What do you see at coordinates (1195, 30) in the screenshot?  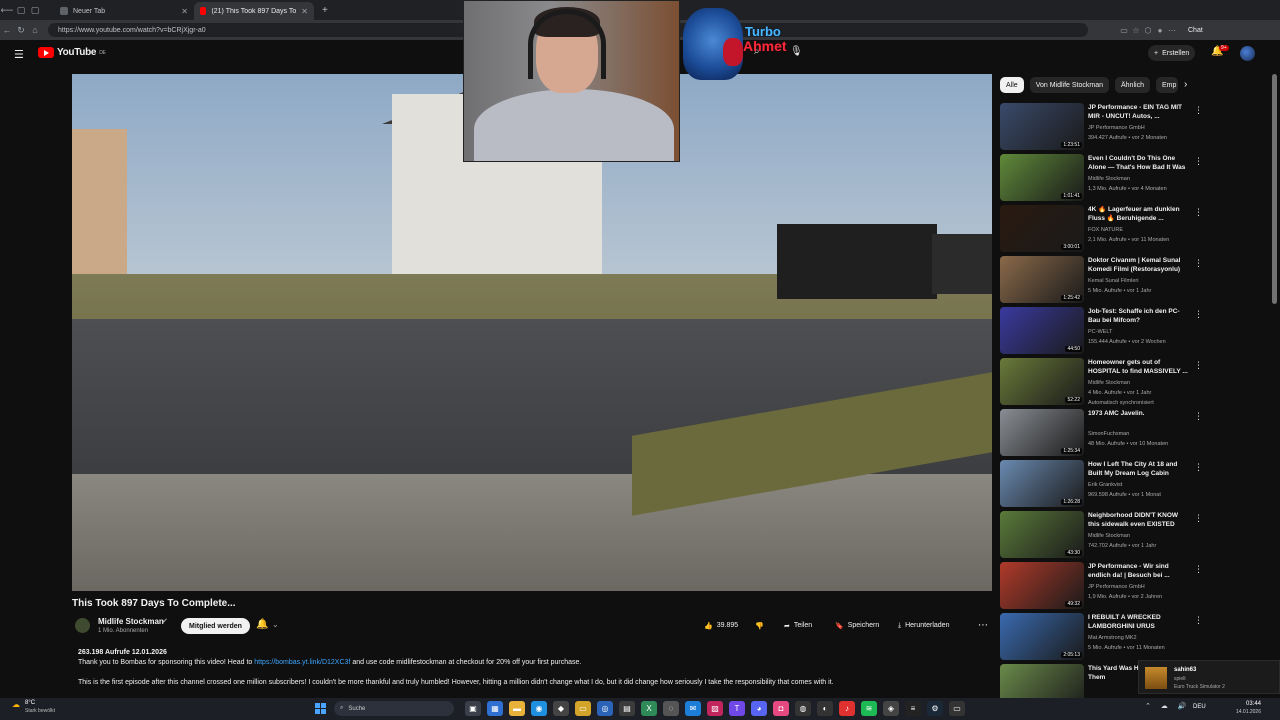 I see `copilot-chat-button: Chat` at bounding box center [1195, 30].